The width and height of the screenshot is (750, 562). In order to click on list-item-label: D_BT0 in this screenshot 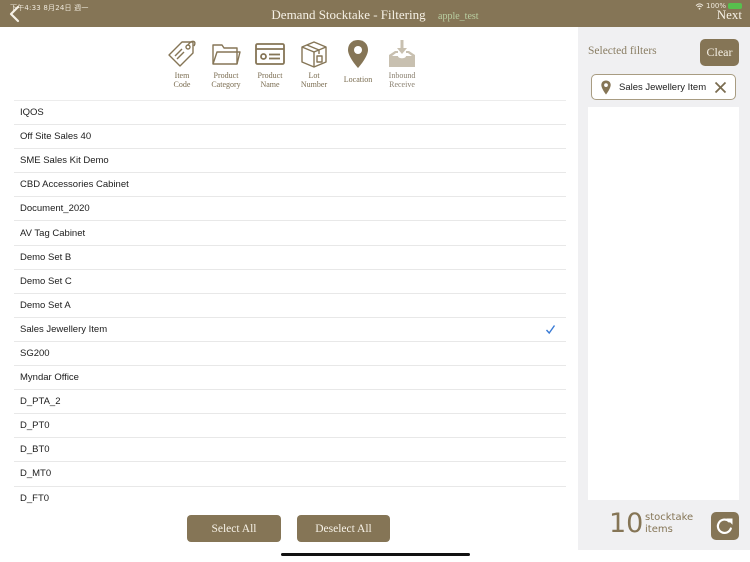, I will do `click(35, 450)`.